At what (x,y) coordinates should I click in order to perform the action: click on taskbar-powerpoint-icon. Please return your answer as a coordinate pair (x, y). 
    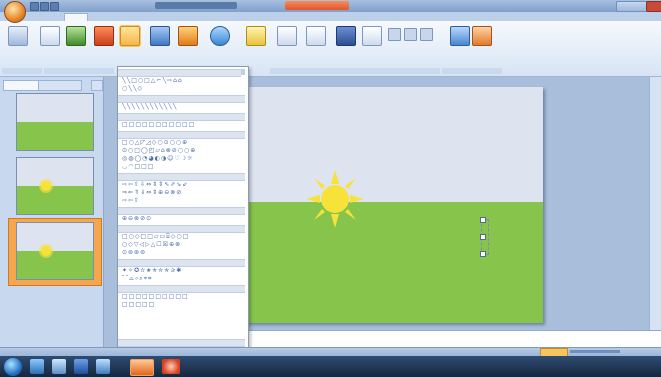
    Looking at the image, I should click on (142, 367).